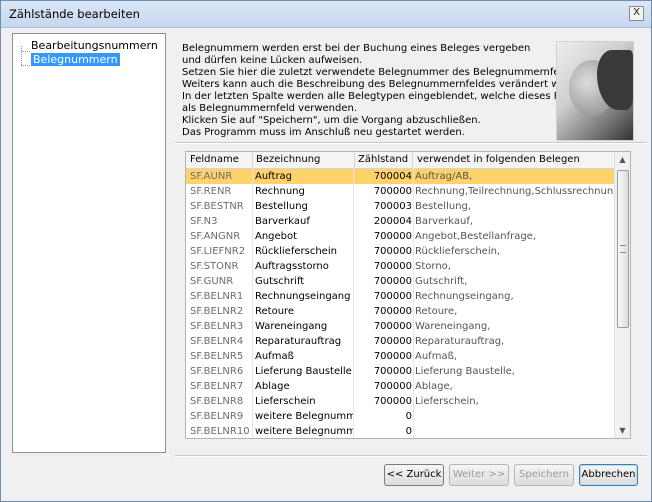  I want to click on cell-zaehlstand: 200004, so click(383, 221).